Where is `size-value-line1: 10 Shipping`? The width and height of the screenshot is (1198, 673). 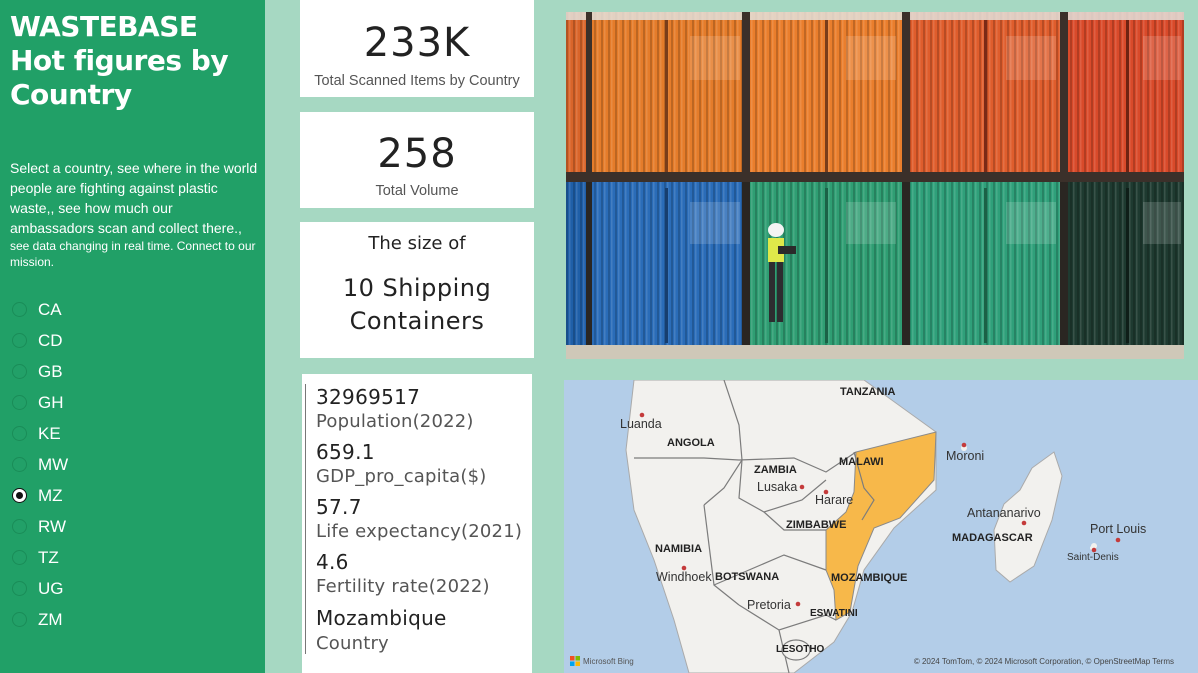
size-value-line1: 10 Shipping is located at coordinates (417, 288).